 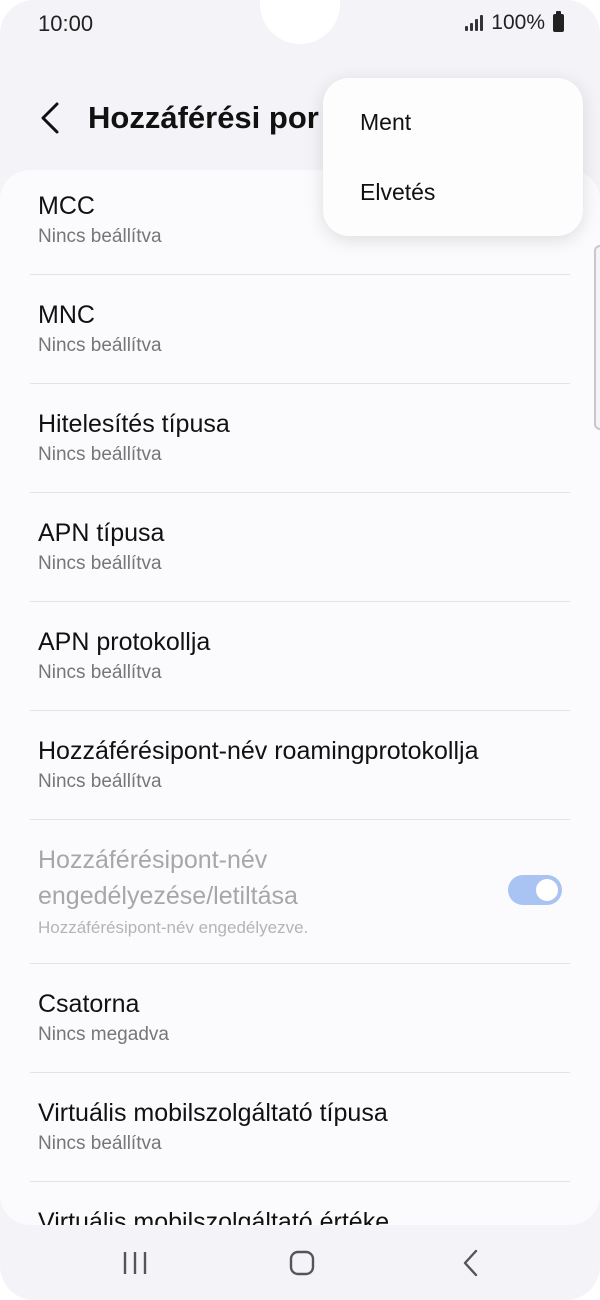 I want to click on home-icon, so click(x=302, y=1263).